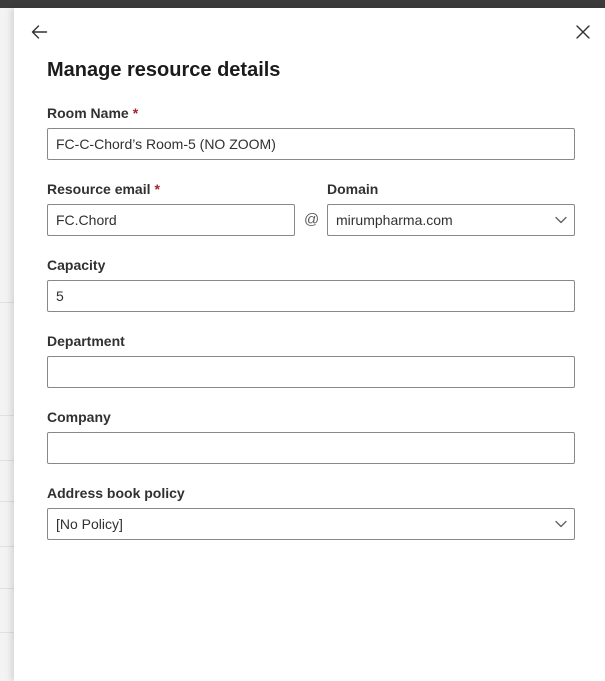 This screenshot has height=681, width=605. What do you see at coordinates (311, 144) in the screenshot?
I see `room-name-input: FC-C-Chord’s Room-5 (NO ZOOM)` at bounding box center [311, 144].